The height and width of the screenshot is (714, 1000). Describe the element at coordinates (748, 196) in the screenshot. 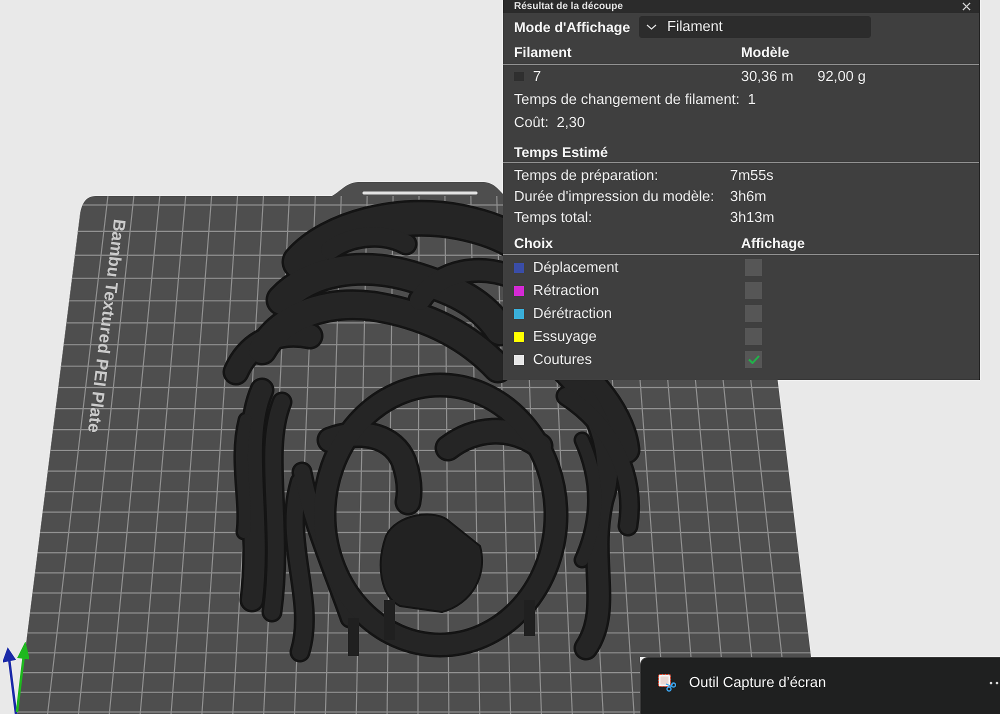

I see `time-value: 3h6m` at that location.